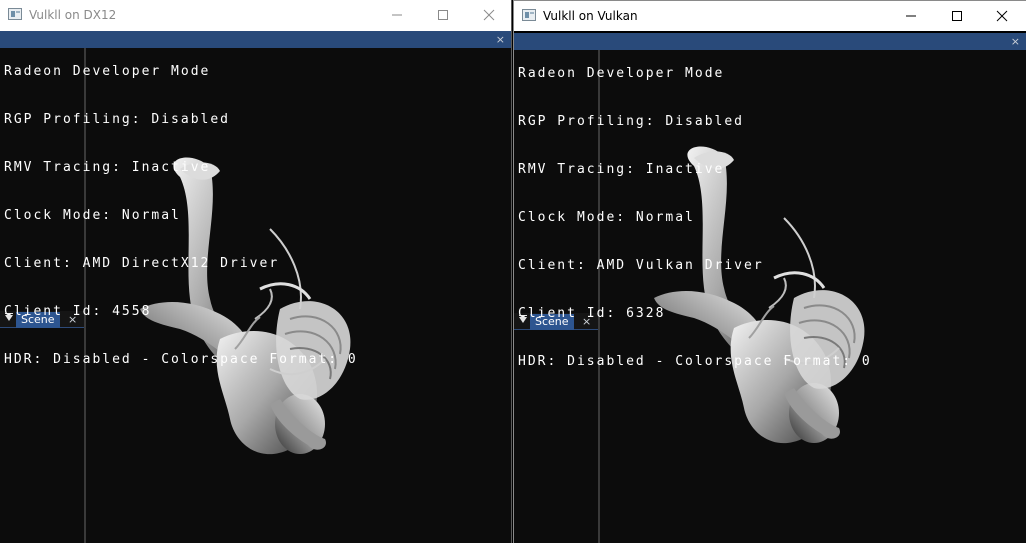  What do you see at coordinates (255, 15) in the screenshot?
I see `title-bar: Vulkll on DX12` at bounding box center [255, 15].